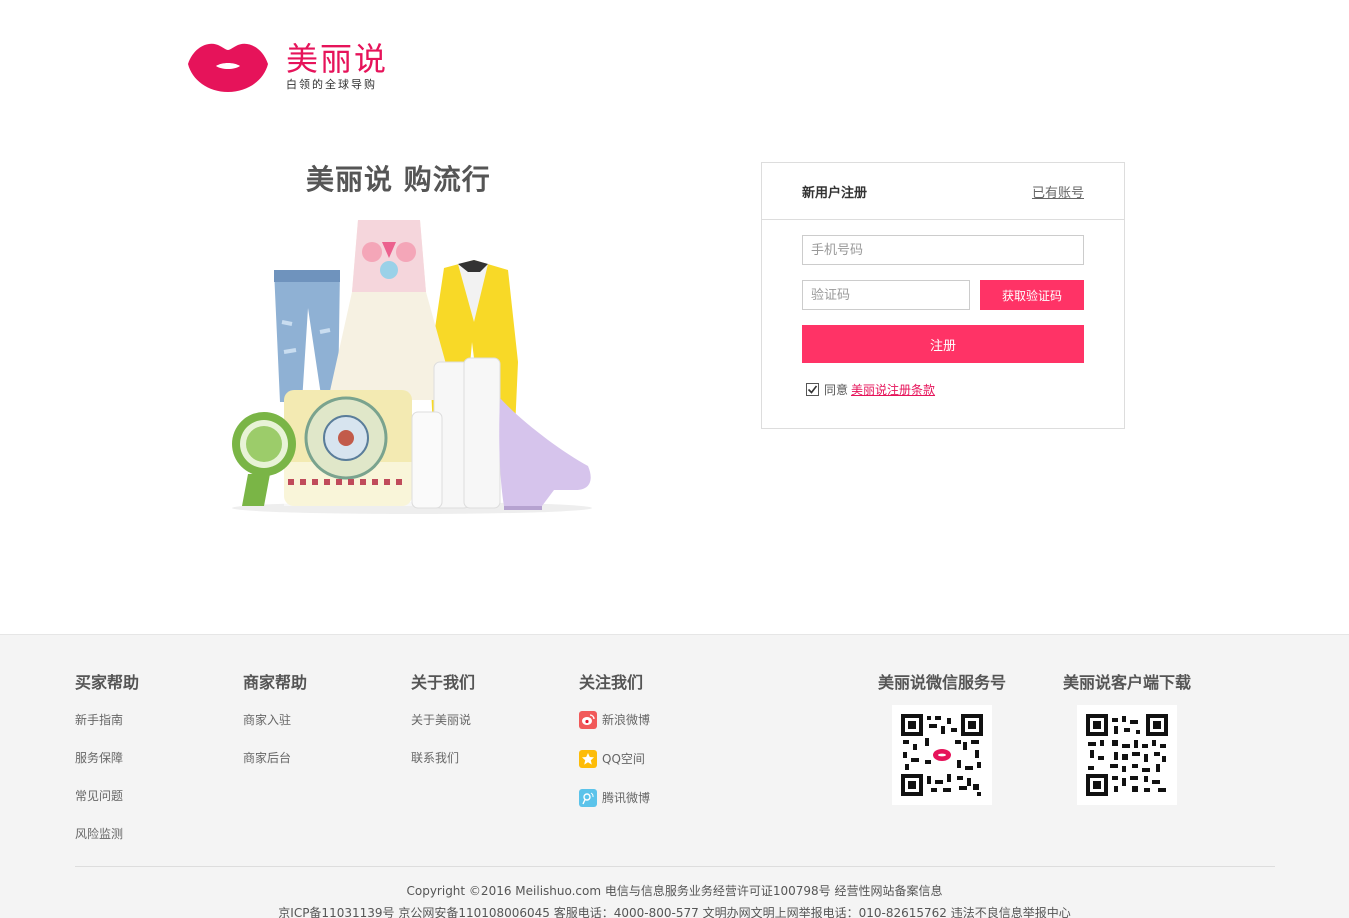 This screenshot has height=918, width=1349. Describe the element at coordinates (1032, 295) in the screenshot. I see `get-code-button: 获取验证码` at that location.